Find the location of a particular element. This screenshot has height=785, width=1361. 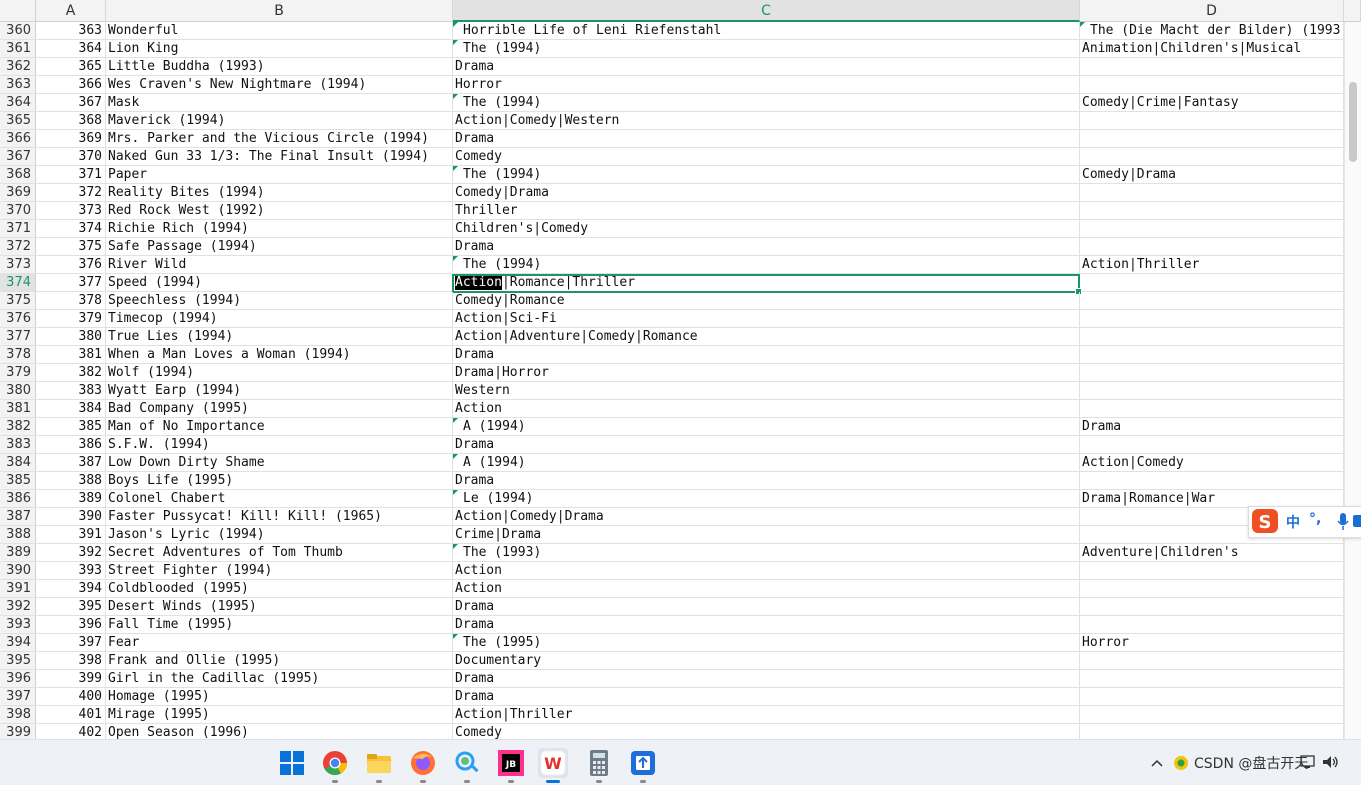

row-header: 369 is located at coordinates (18, 192).